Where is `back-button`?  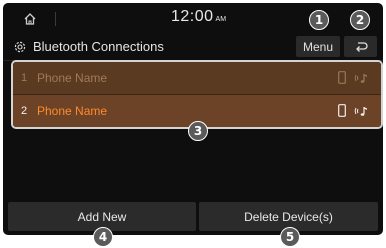
back-button is located at coordinates (360, 46).